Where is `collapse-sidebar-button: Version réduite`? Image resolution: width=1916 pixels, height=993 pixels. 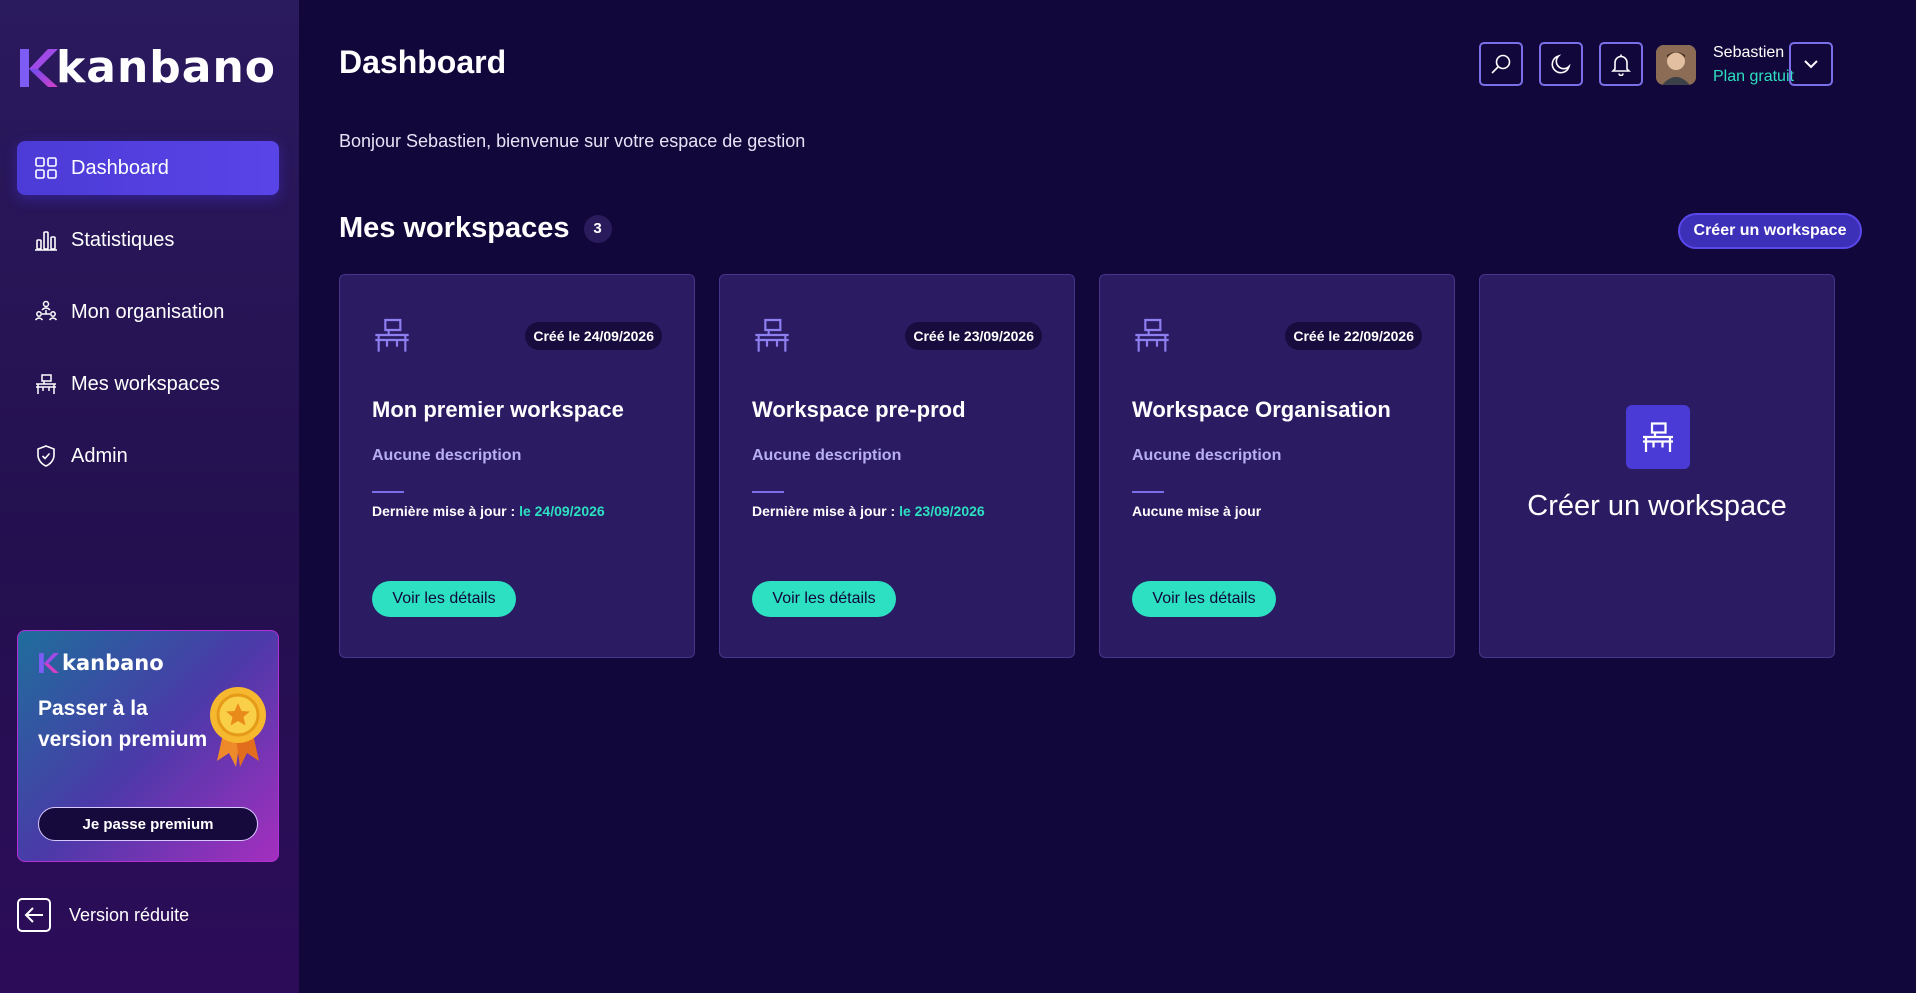 collapse-sidebar-button: Version réduite is located at coordinates (103, 915).